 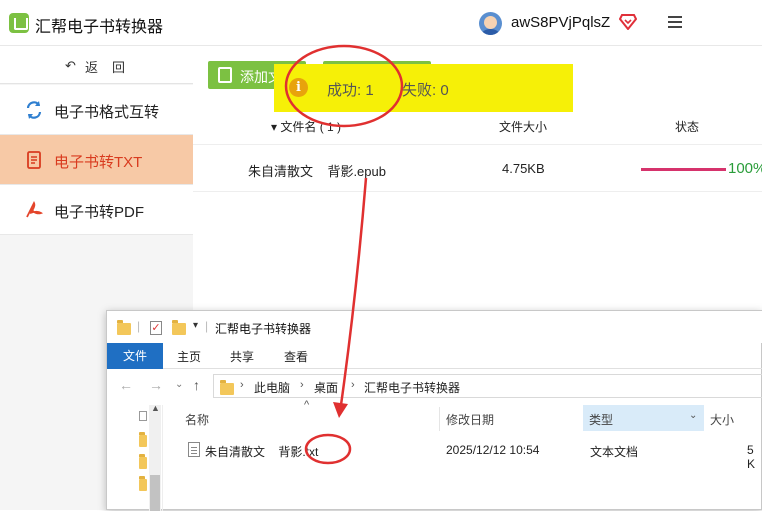 What do you see at coordinates (272, 387) in the screenshot?
I see `breadcrumb-this-pc: 此电脑` at bounding box center [272, 387].